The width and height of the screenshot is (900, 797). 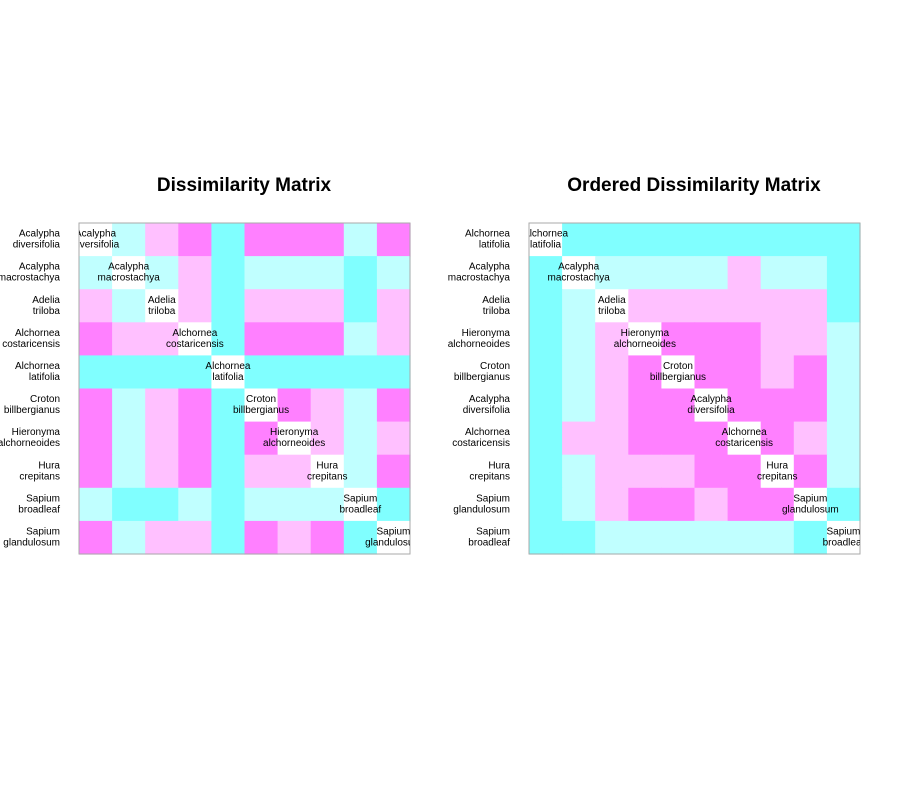 I want to click on diagonal-label: Adelia, so click(x=612, y=300).